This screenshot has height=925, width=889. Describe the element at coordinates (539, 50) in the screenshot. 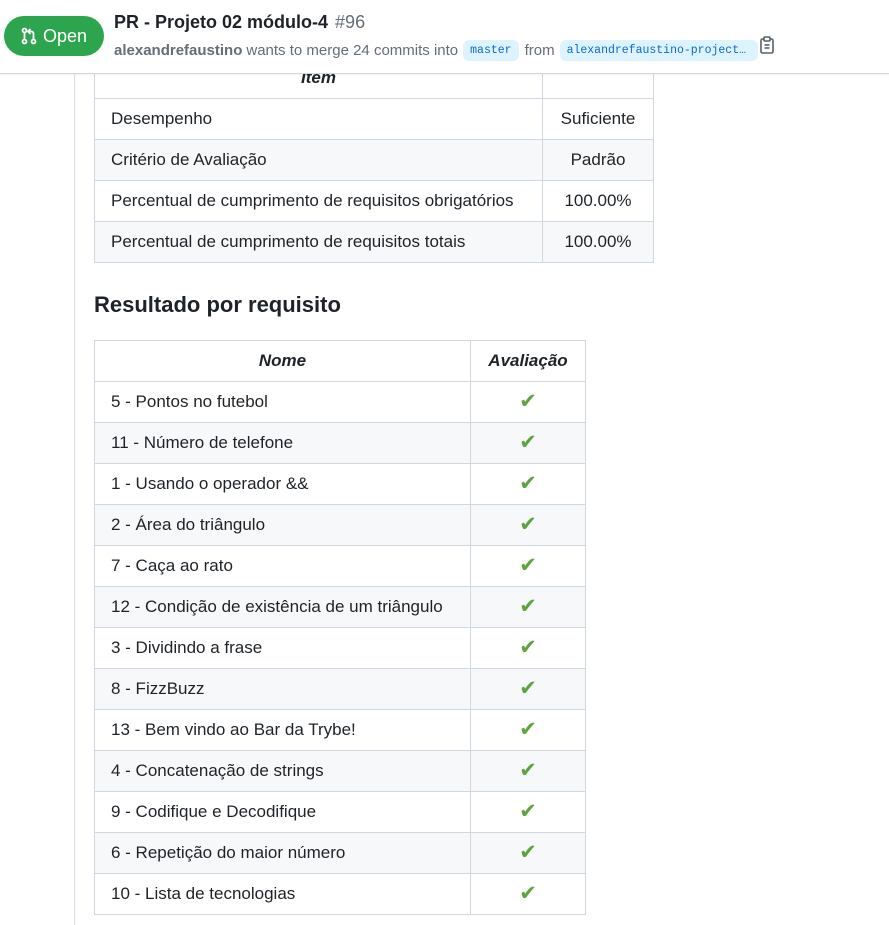

I see `from-text: from` at that location.